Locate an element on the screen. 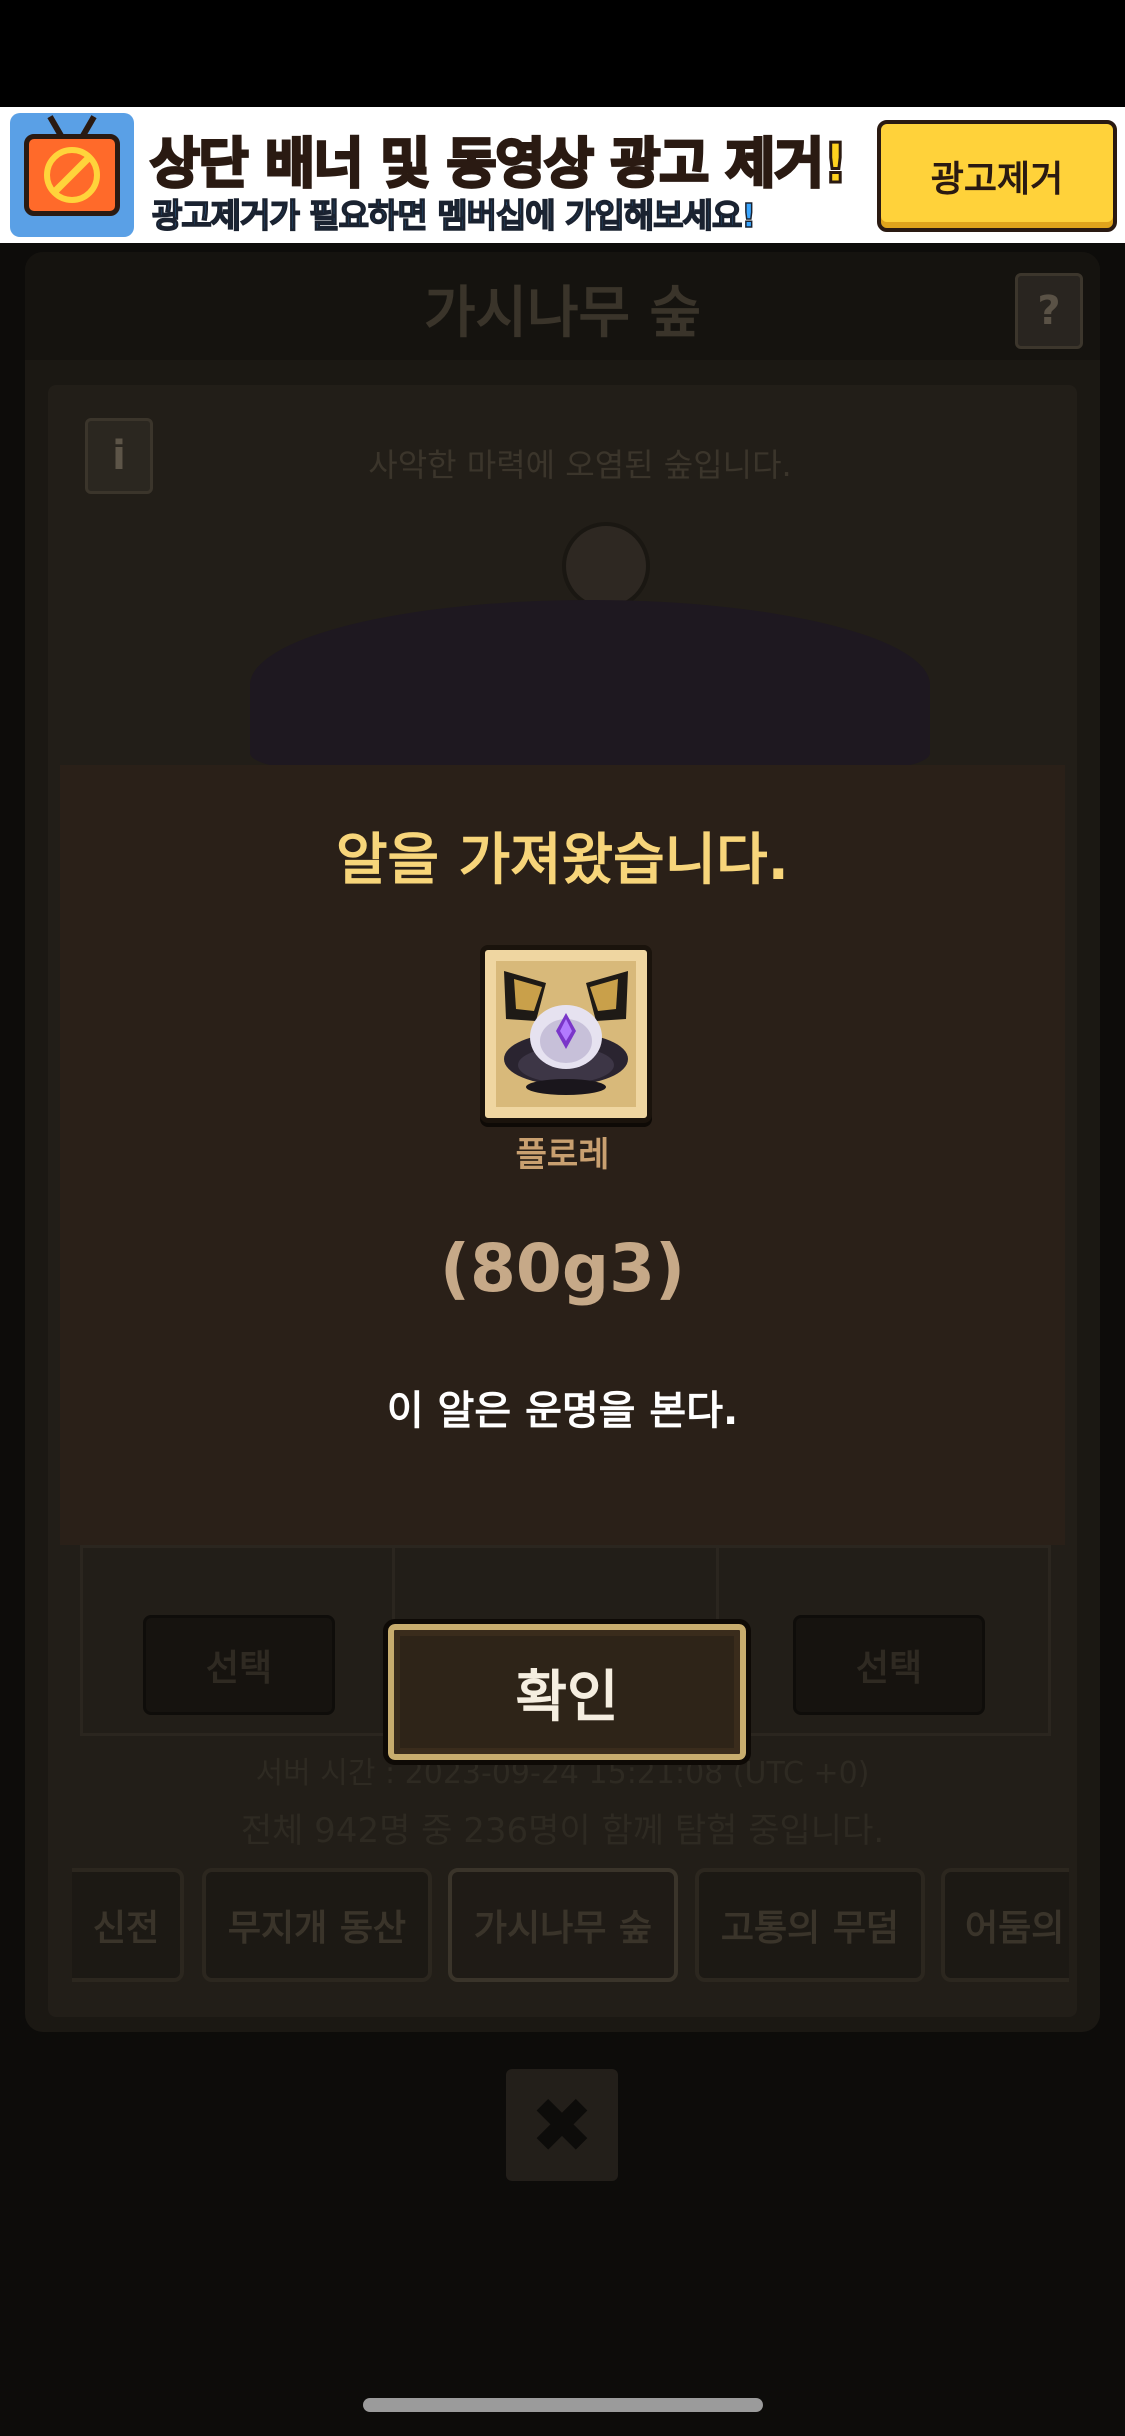  area-description: 사악한 마력에 오염된 숲입니다. is located at coordinates (580, 465).